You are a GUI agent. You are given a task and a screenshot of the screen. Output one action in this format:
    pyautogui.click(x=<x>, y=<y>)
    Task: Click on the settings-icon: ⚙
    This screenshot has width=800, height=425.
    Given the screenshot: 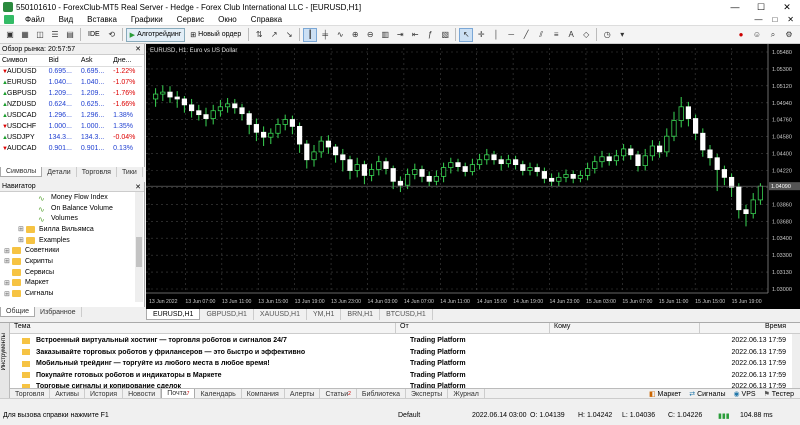 What is the action you would take?
    pyautogui.click(x=789, y=35)
    